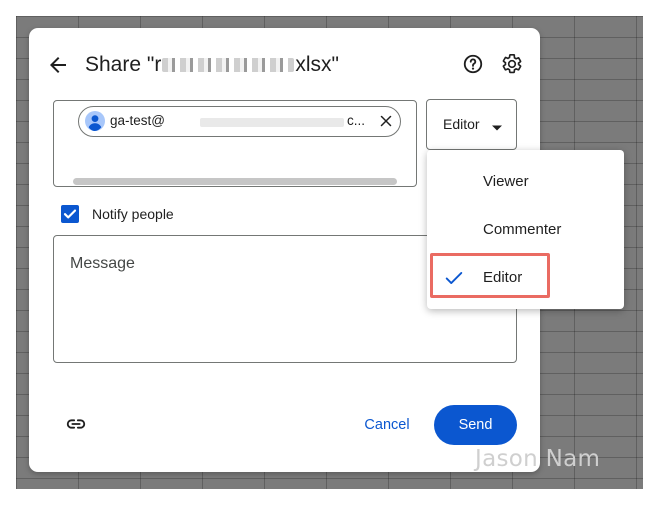 This screenshot has height=505, width=658. What do you see at coordinates (461, 124) in the screenshot?
I see `role-dropdown-value: Editor` at bounding box center [461, 124].